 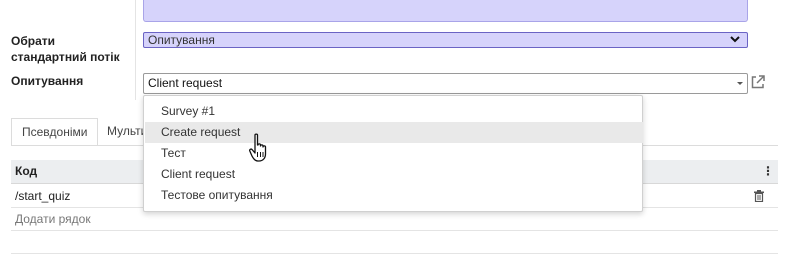 What do you see at coordinates (759, 196) in the screenshot?
I see `trash-icon` at bounding box center [759, 196].